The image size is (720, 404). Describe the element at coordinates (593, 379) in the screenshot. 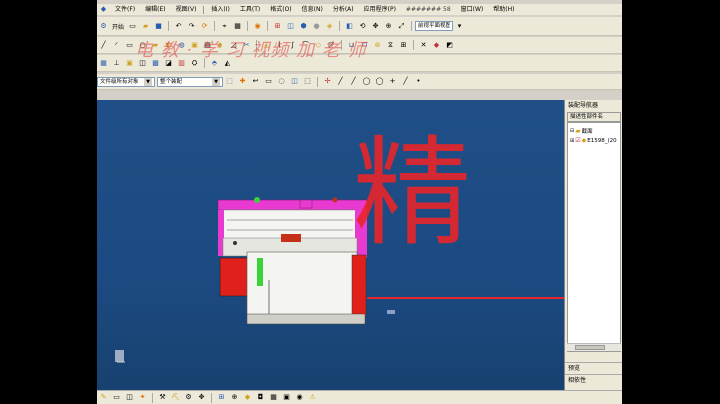

I see `dependencies-section: 相依性` at that location.